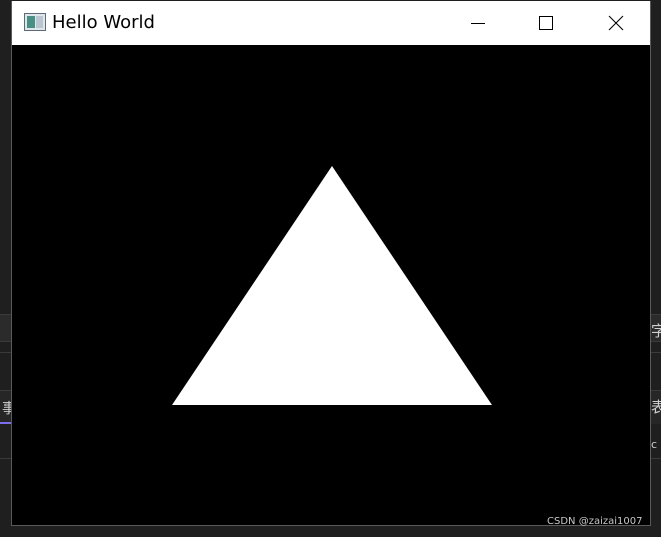 This screenshot has width=661, height=537. I want to click on close-icon, so click(616, 23).